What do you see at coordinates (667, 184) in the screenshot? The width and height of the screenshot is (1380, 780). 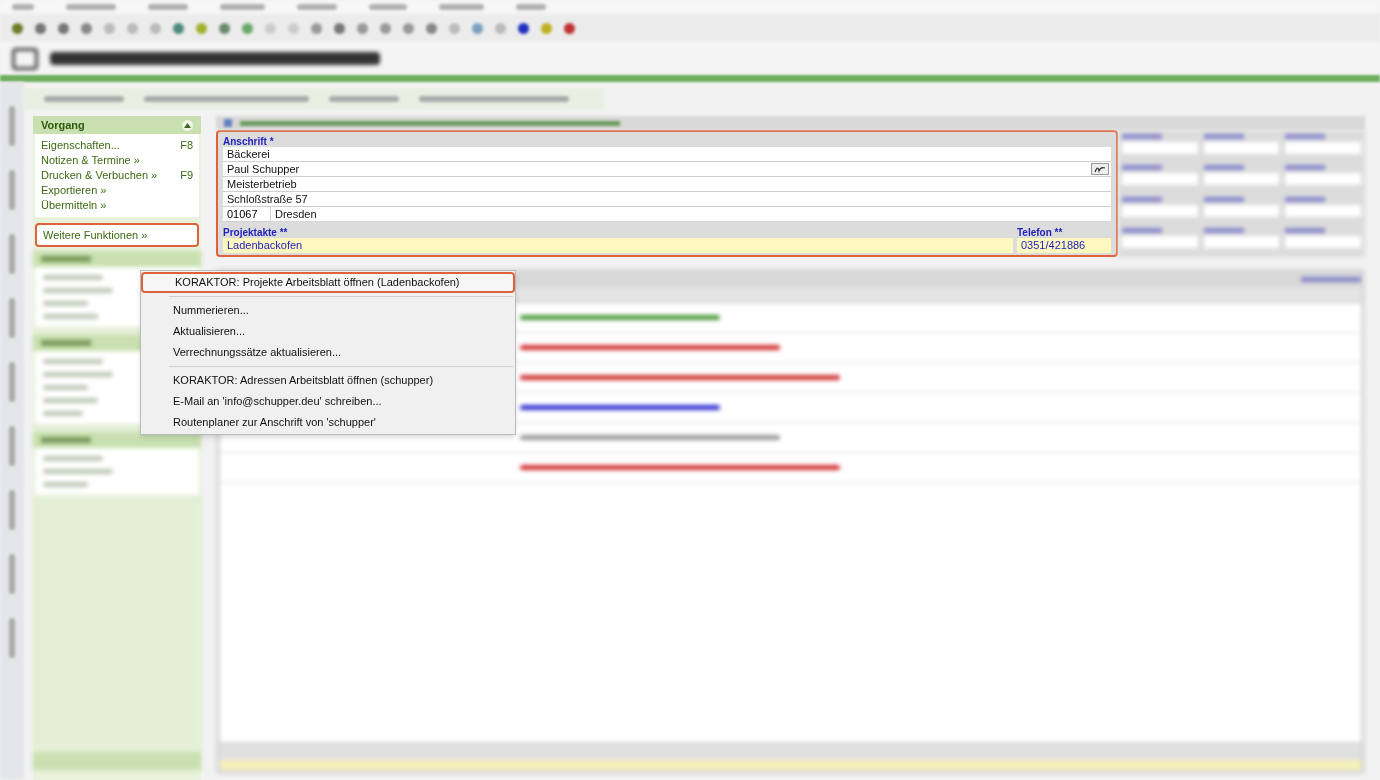 I see `address-field: Meisterbetrieb` at bounding box center [667, 184].